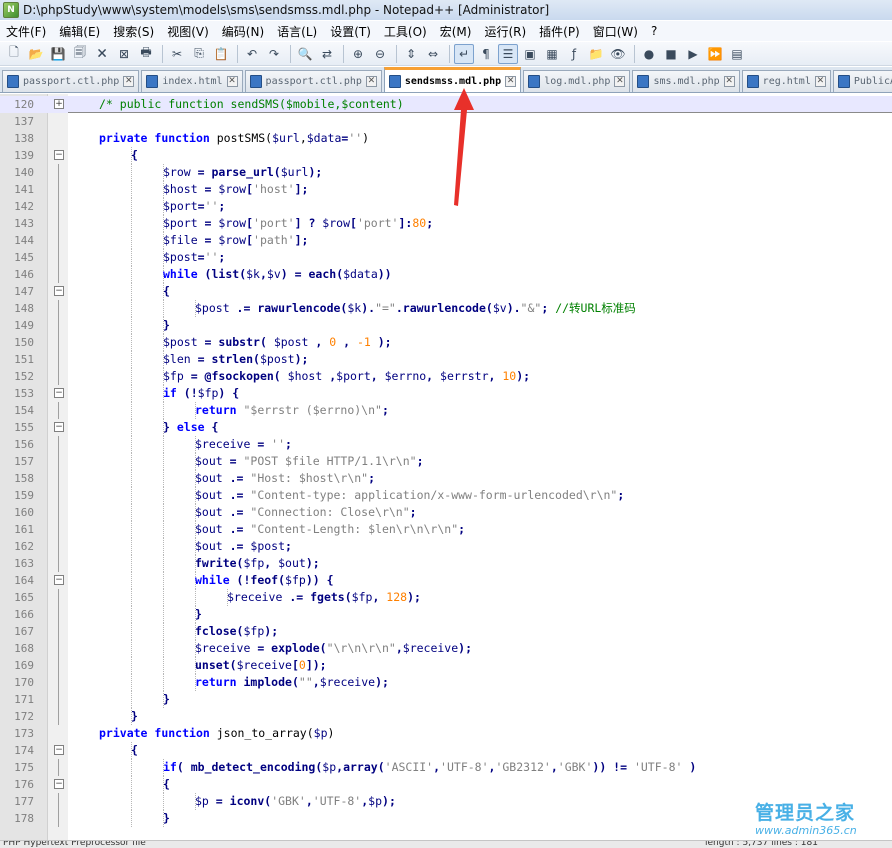 The width and height of the screenshot is (892, 848). Describe the element at coordinates (446, 291) in the screenshot. I see `code-line: 147 − {` at that location.